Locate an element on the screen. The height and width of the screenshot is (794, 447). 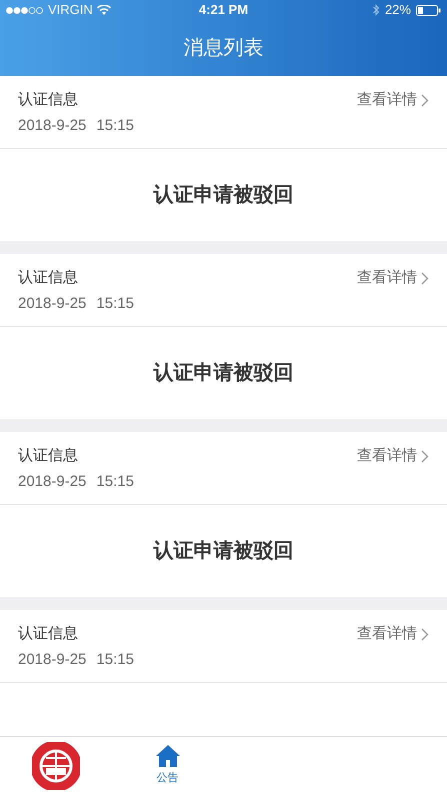
tab-item: 公告 is located at coordinates (168, 765).